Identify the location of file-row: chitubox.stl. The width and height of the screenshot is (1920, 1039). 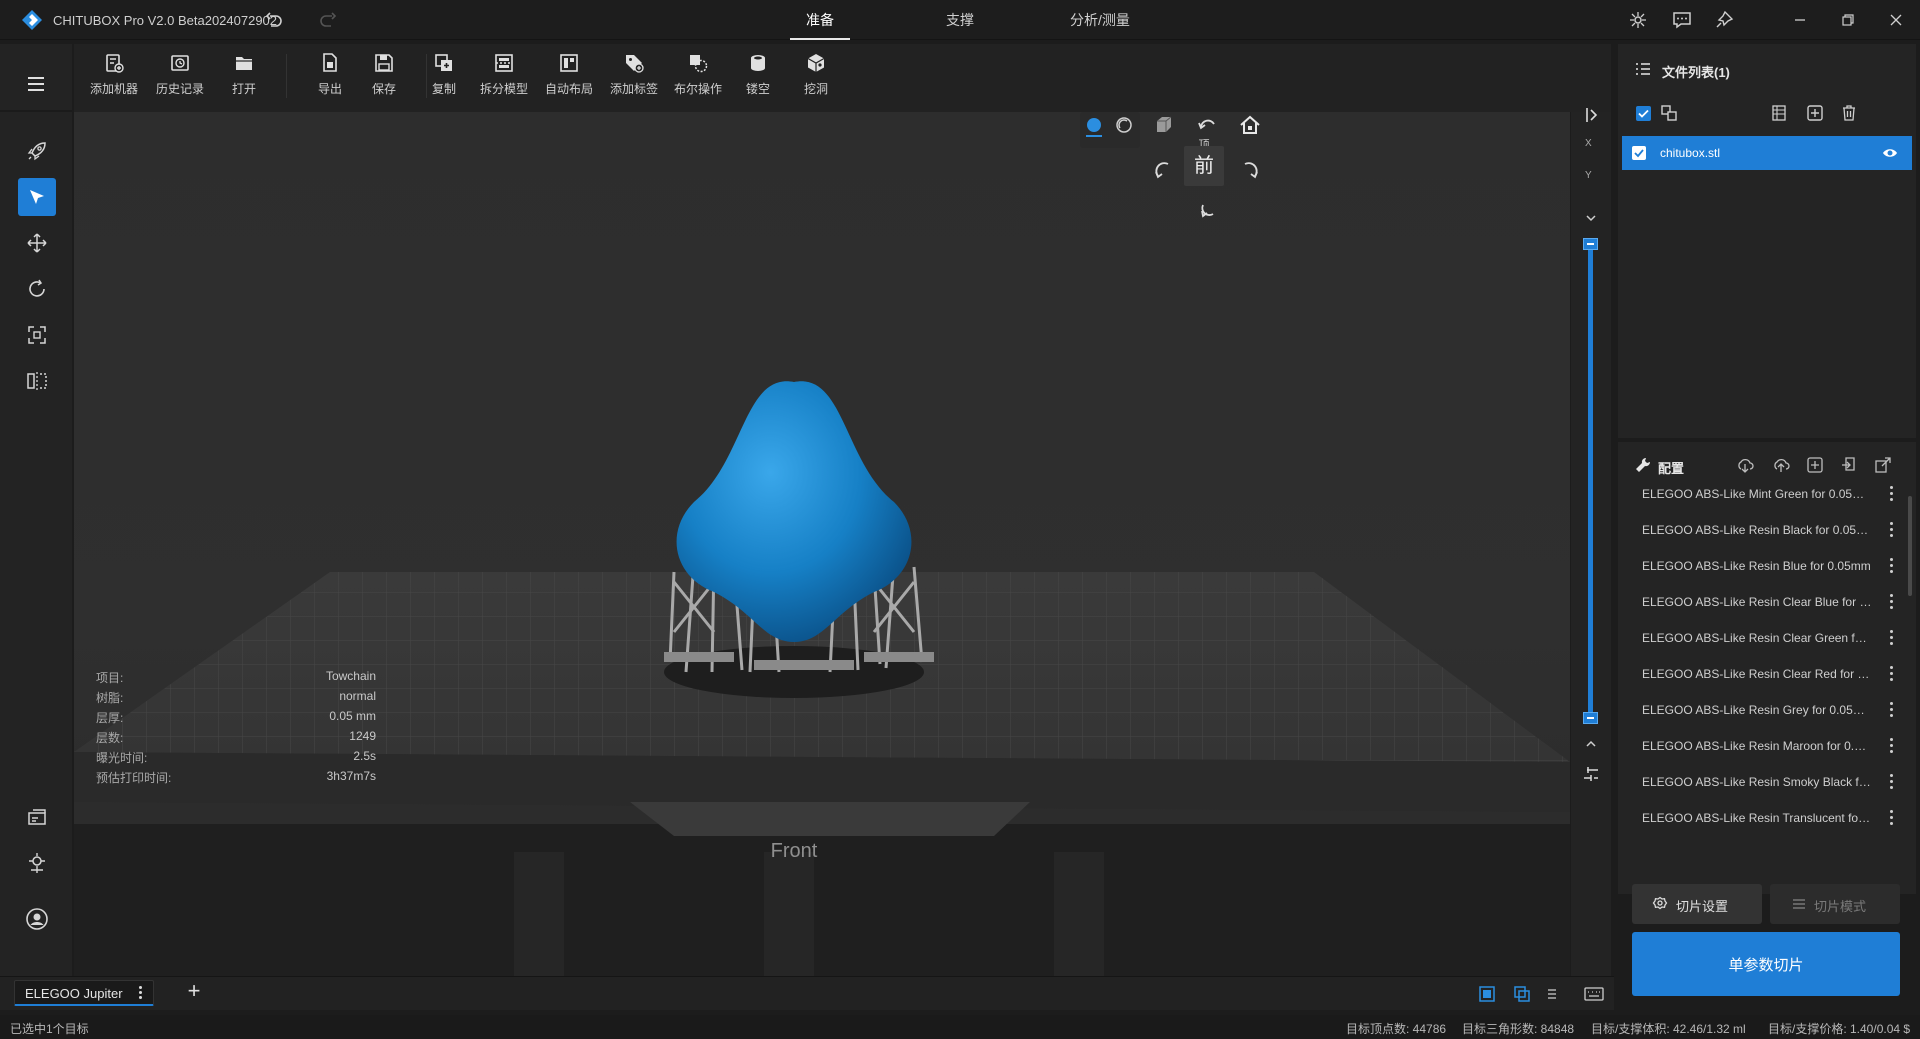
(1767, 153).